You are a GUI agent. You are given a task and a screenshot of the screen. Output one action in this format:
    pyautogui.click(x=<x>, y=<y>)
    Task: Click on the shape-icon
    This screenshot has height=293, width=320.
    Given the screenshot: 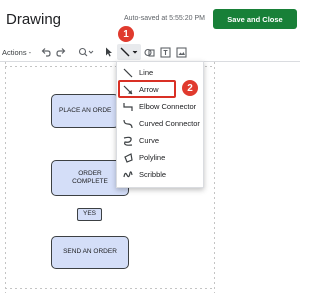 What is the action you would take?
    pyautogui.click(x=149, y=52)
    